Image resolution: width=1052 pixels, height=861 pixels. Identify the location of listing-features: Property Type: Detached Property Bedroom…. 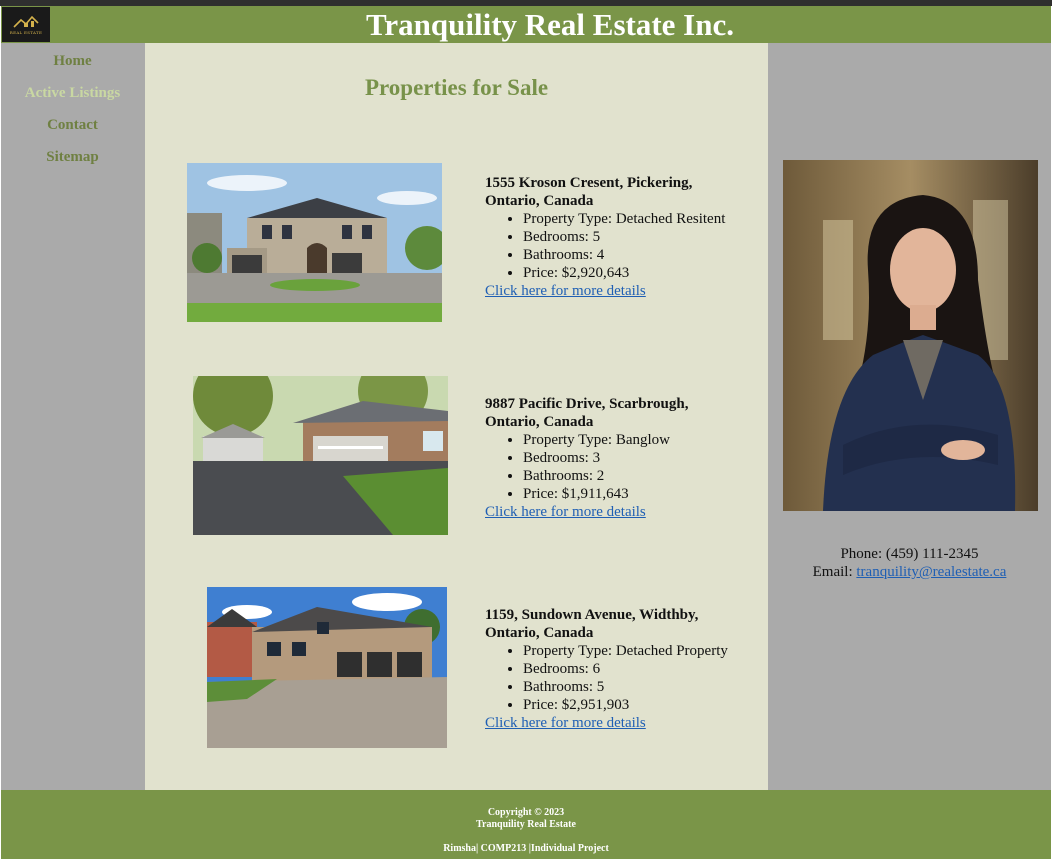
(615, 678).